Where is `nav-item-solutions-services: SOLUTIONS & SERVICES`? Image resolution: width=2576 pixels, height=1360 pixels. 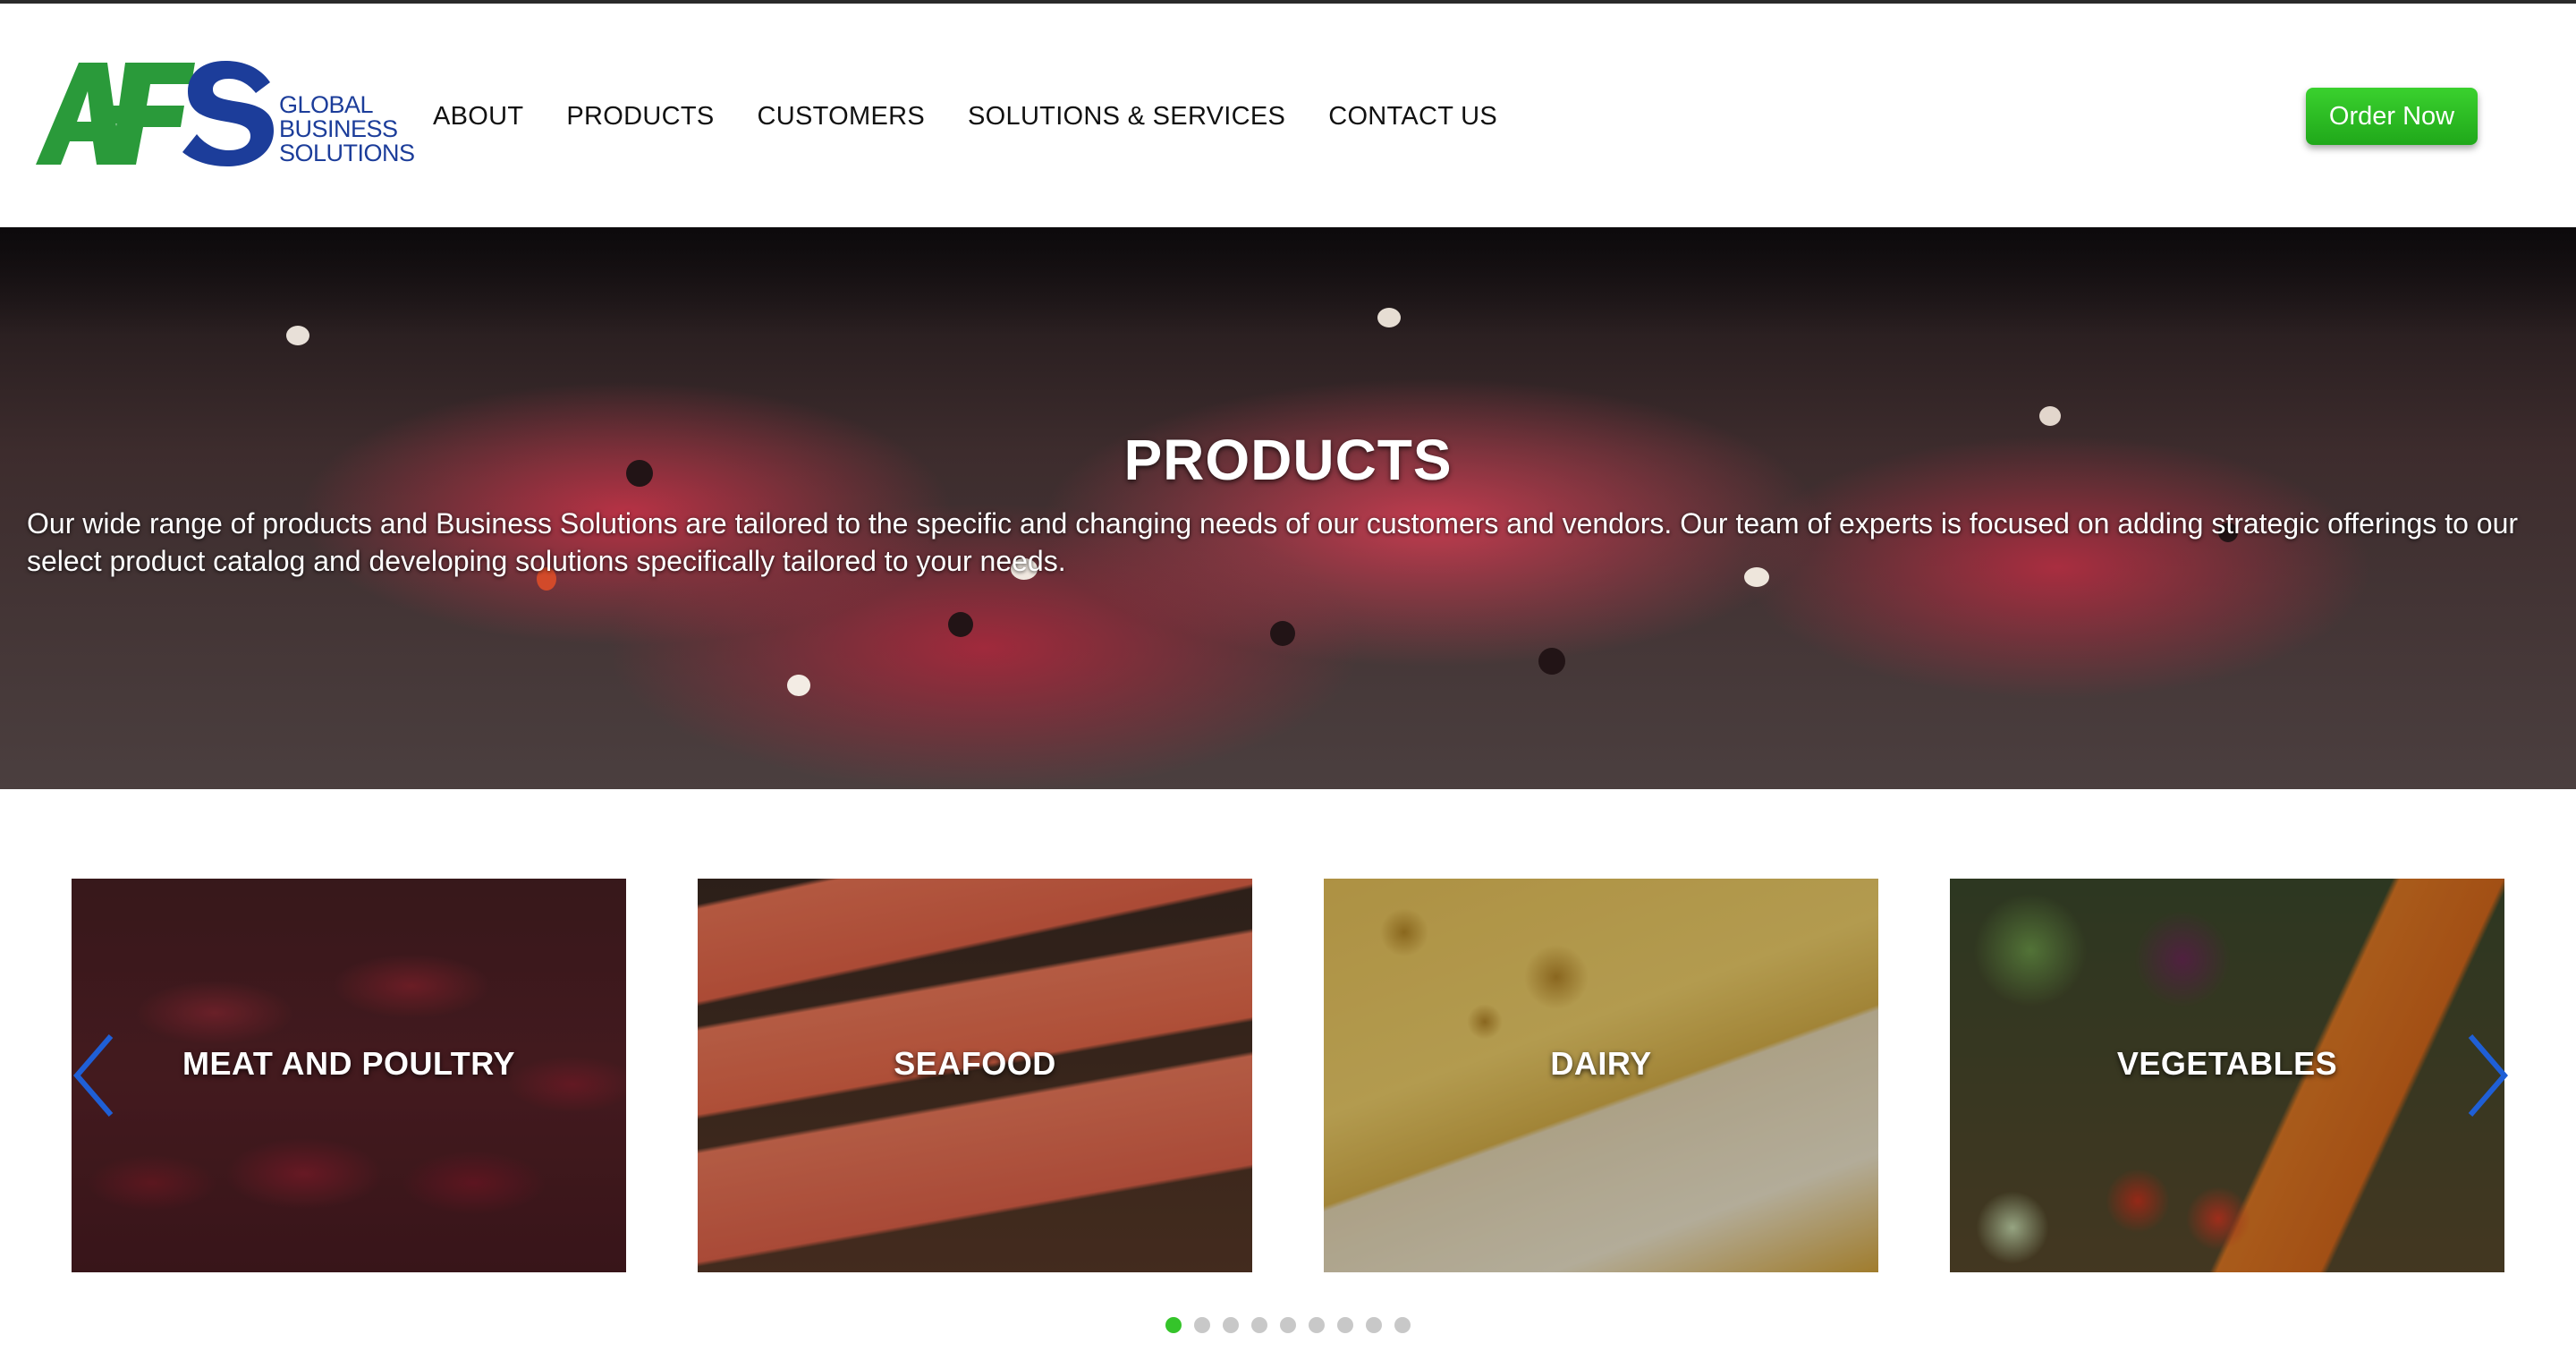
nav-item-solutions-services: SOLUTIONS & SERVICES is located at coordinates (1126, 117).